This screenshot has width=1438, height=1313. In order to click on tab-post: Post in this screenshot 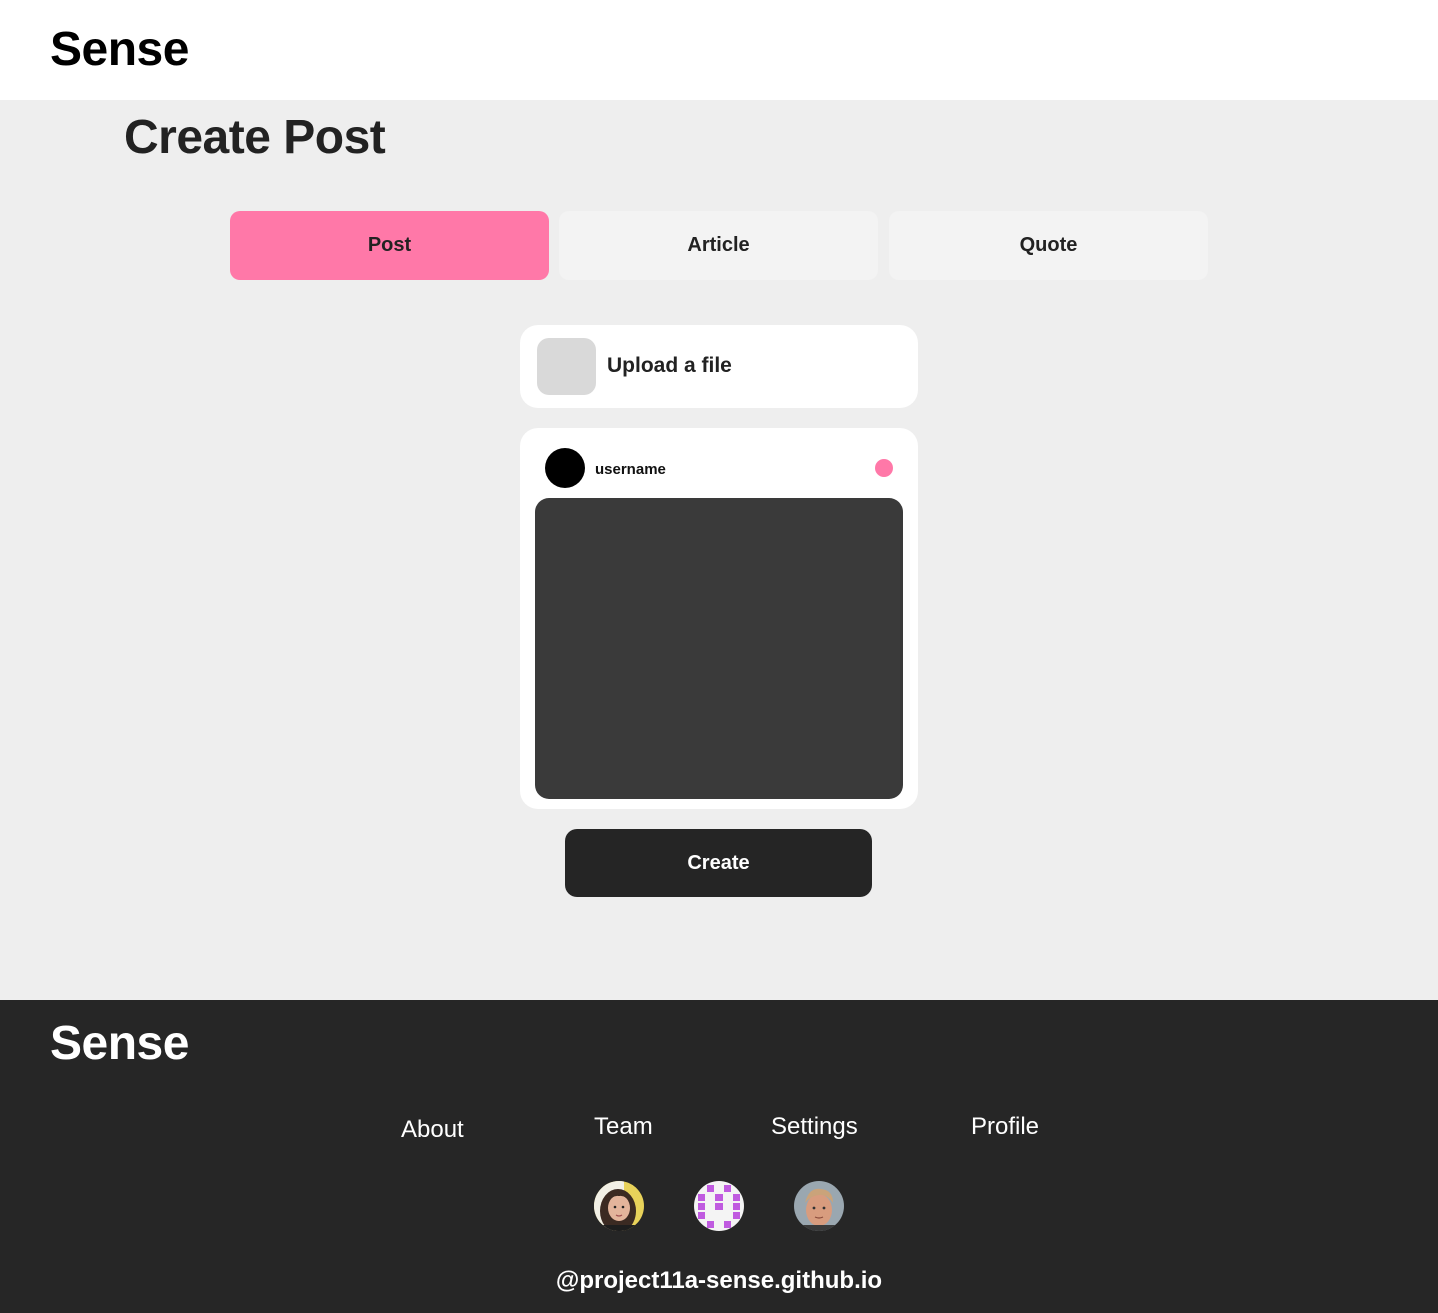, I will do `click(389, 245)`.